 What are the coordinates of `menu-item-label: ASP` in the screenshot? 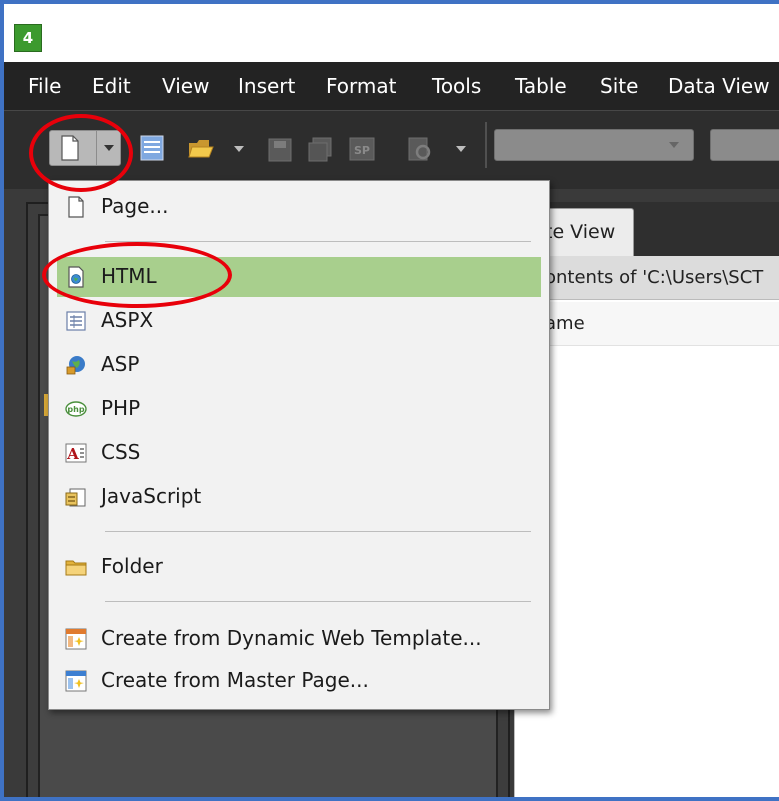 It's located at (120, 364).